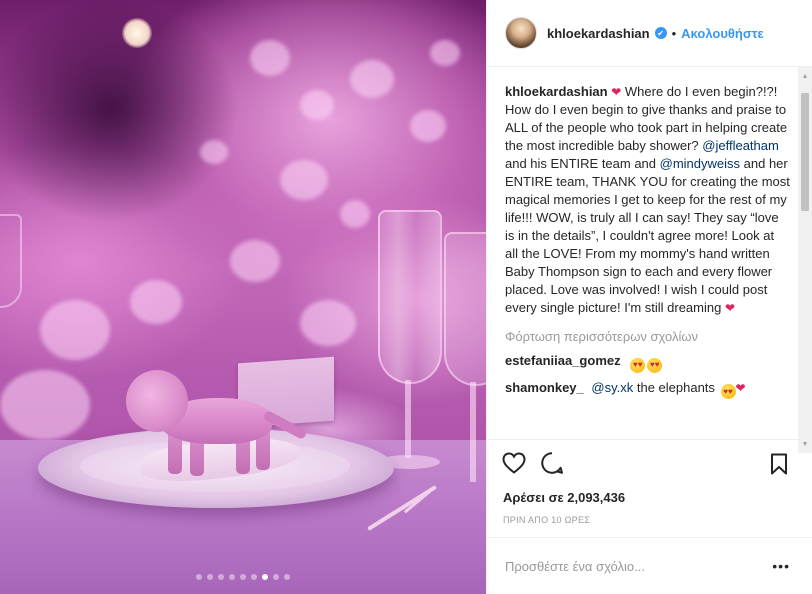 The image size is (812, 594). Describe the element at coordinates (157, 401) in the screenshot. I see `lion-figurine-head` at that location.